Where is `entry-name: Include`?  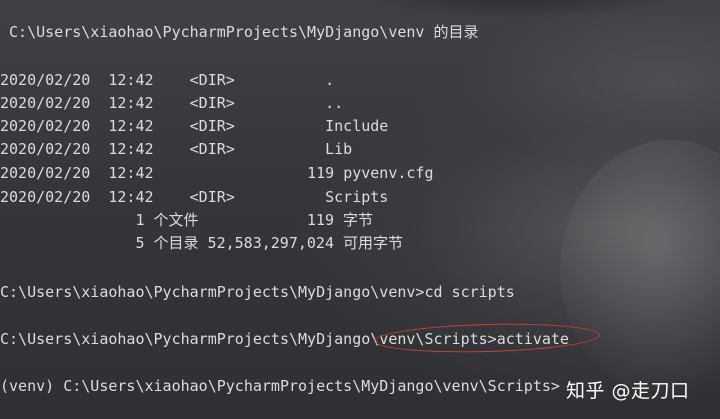
entry-name: Include is located at coordinates (357, 126).